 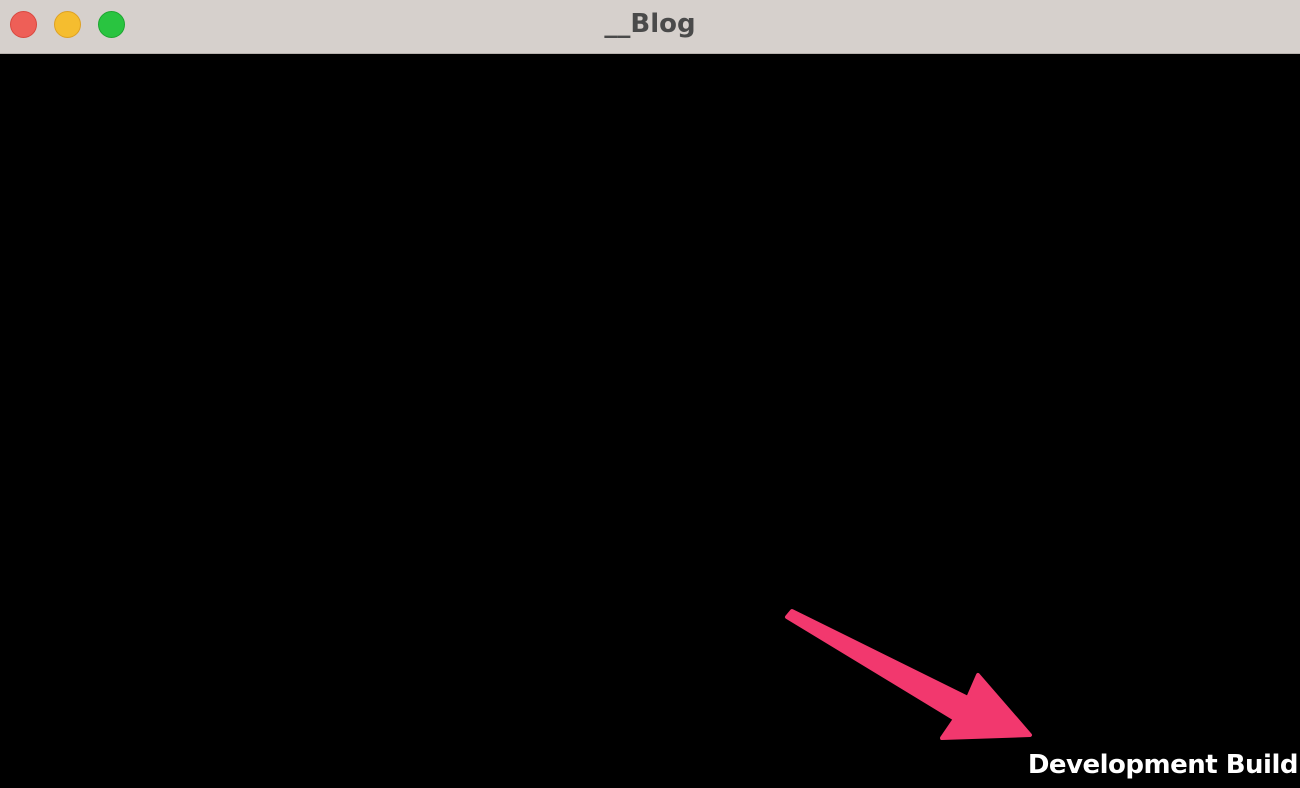 I want to click on window-title: __Blog, so click(x=650, y=24).